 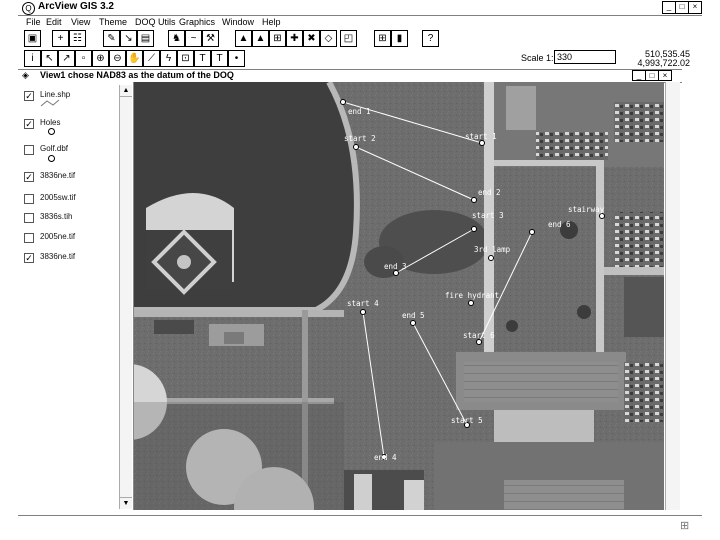 What do you see at coordinates (277, 38) in the screenshot?
I see `zoom-selected-icon: ⊞` at bounding box center [277, 38].